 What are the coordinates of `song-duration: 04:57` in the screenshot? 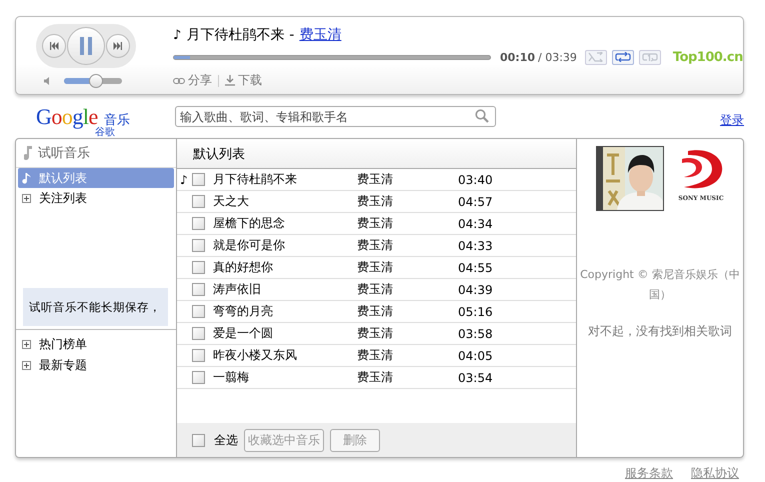 It's located at (475, 201).